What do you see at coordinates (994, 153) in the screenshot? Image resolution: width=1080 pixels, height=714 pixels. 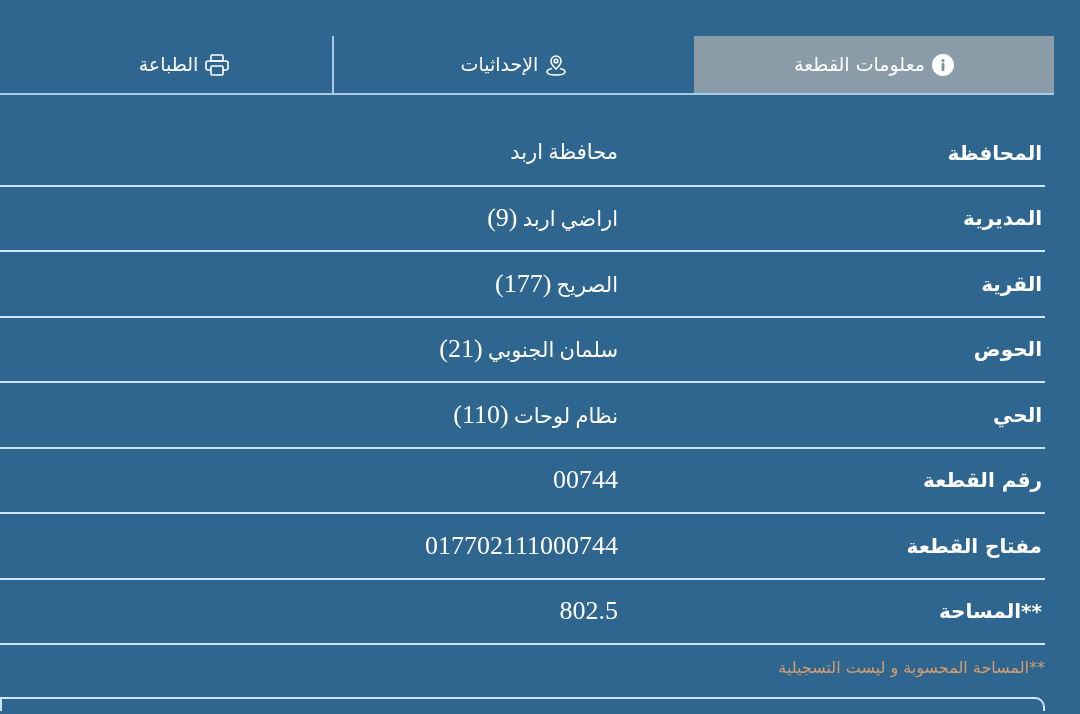 I see `field-label: المحافظة` at bounding box center [994, 153].